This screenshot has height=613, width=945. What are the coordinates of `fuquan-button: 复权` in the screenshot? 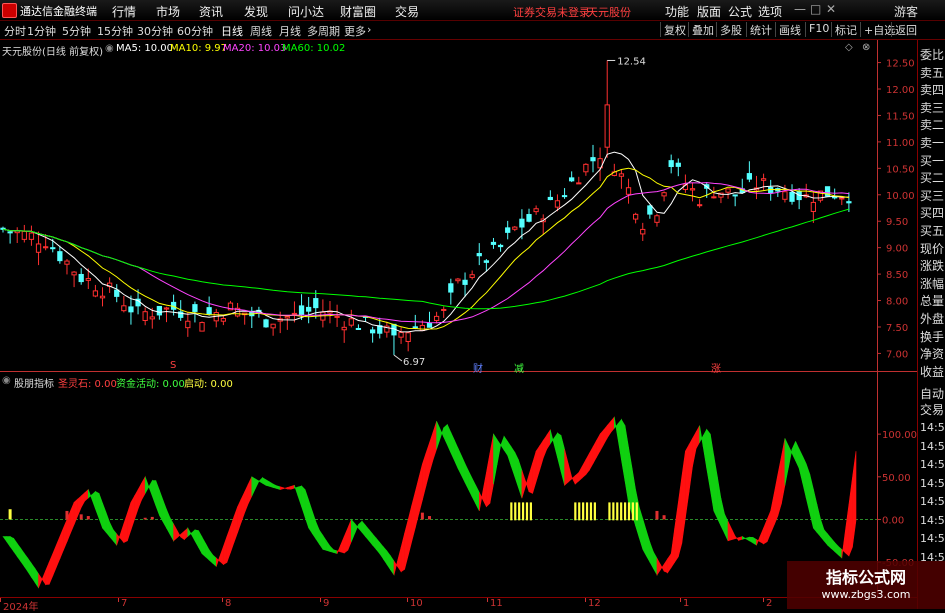 It's located at (674, 29).